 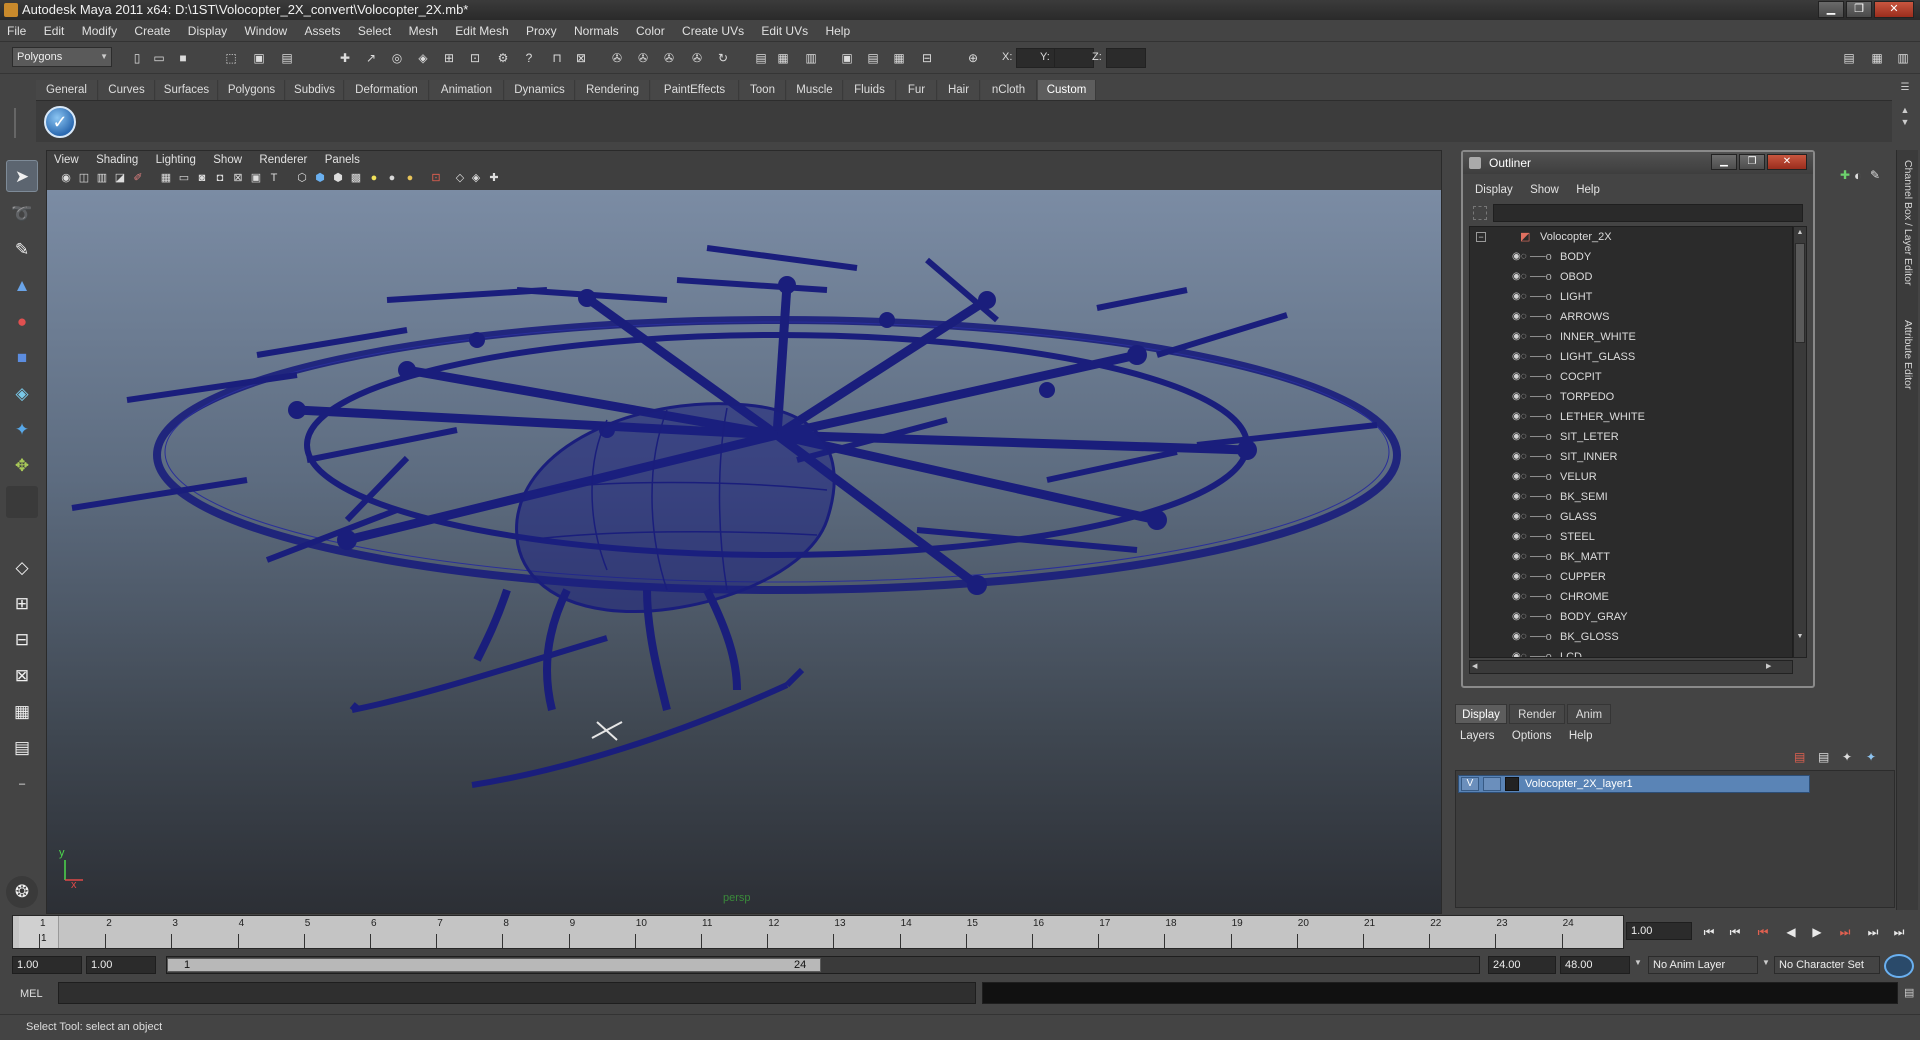 I want to click on make-live-icon: ⊞, so click(x=449, y=58).